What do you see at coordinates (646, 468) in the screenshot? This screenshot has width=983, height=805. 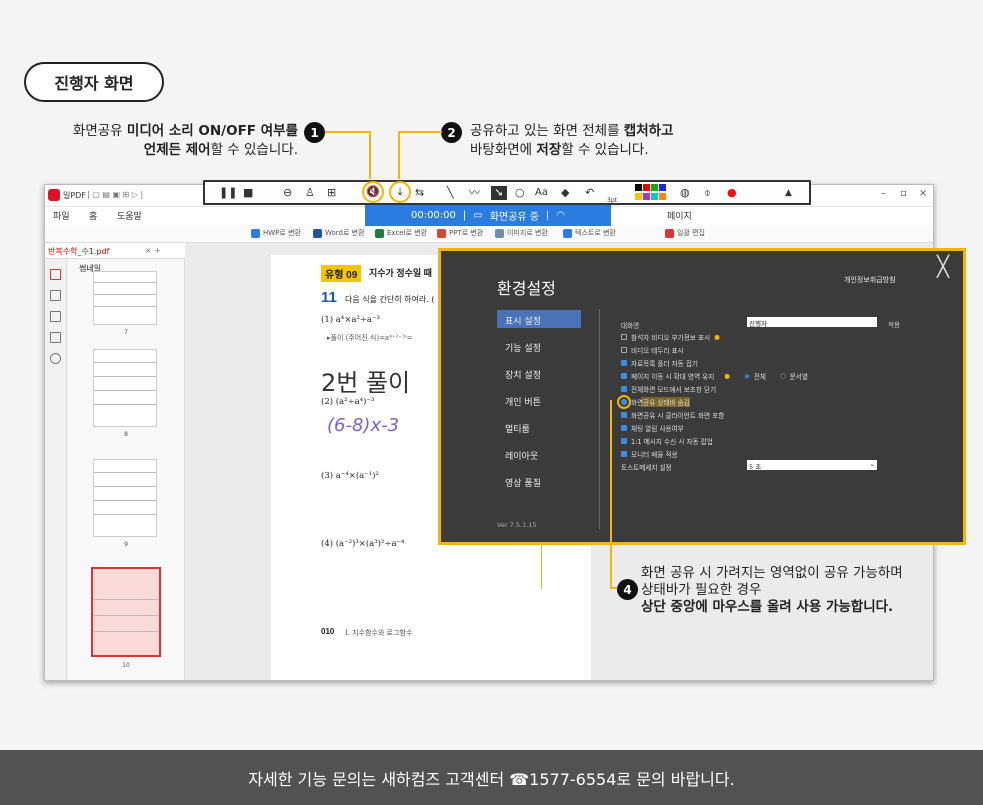 I see `toast-label: 토스트메세지 설정` at bounding box center [646, 468].